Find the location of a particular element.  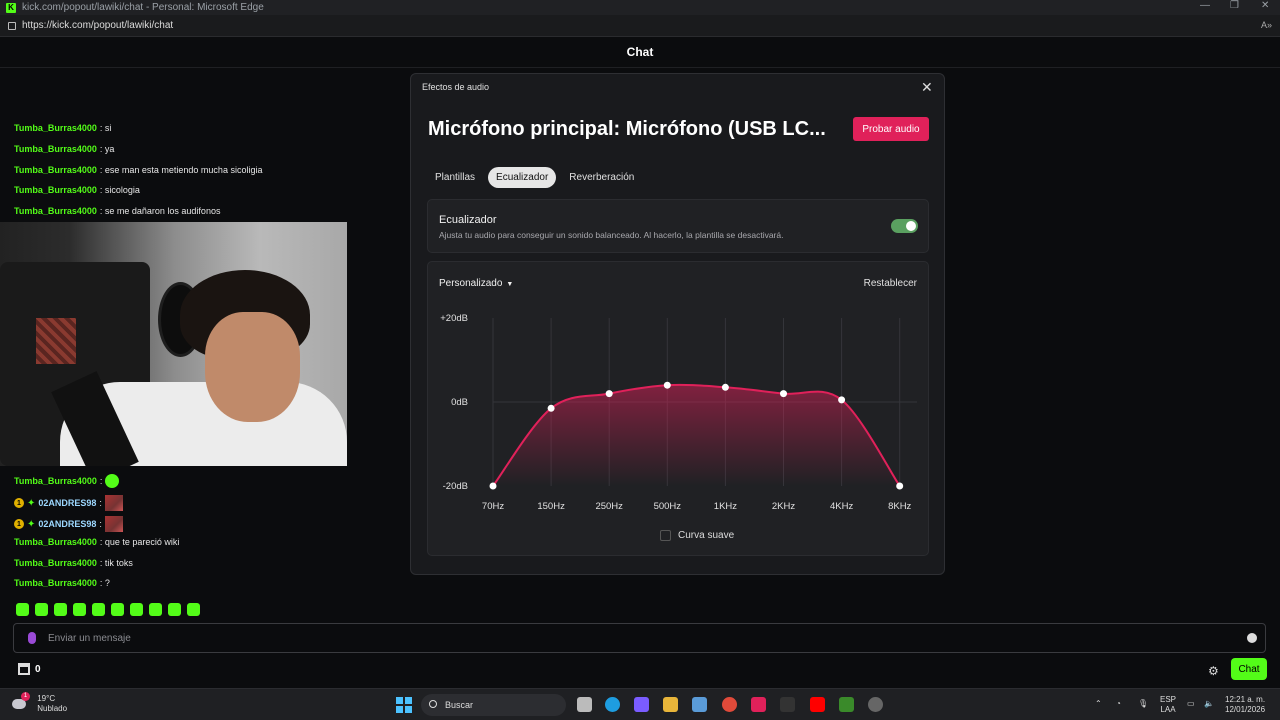

chrome-icon is located at coordinates (729, 704).